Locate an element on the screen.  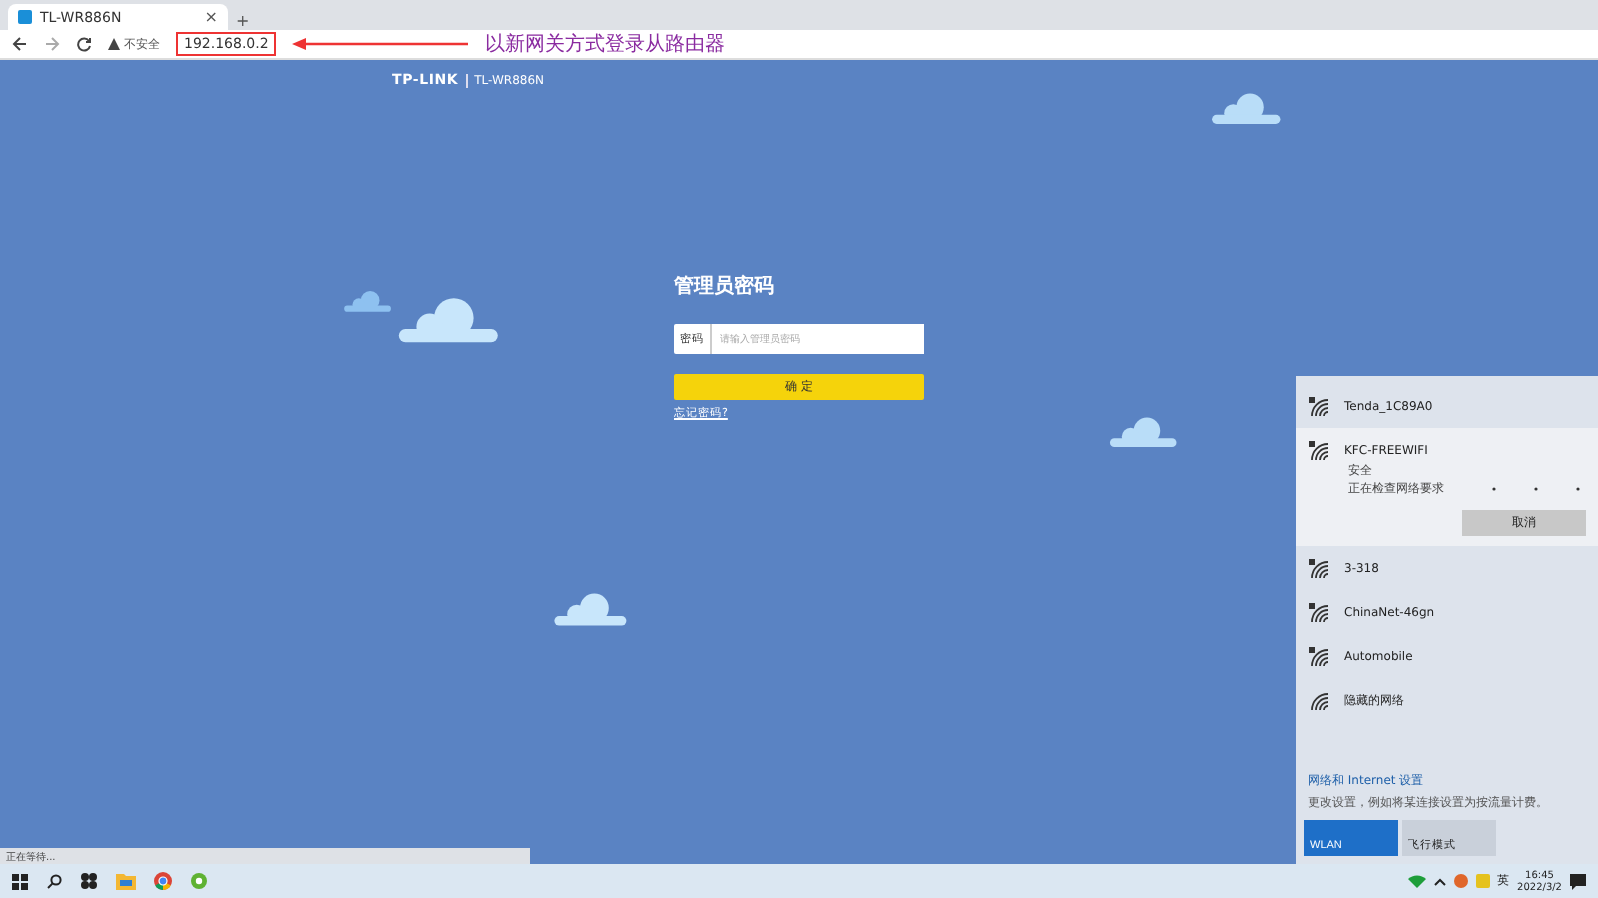
page-title: 管理员密码 is located at coordinates (725, 286).